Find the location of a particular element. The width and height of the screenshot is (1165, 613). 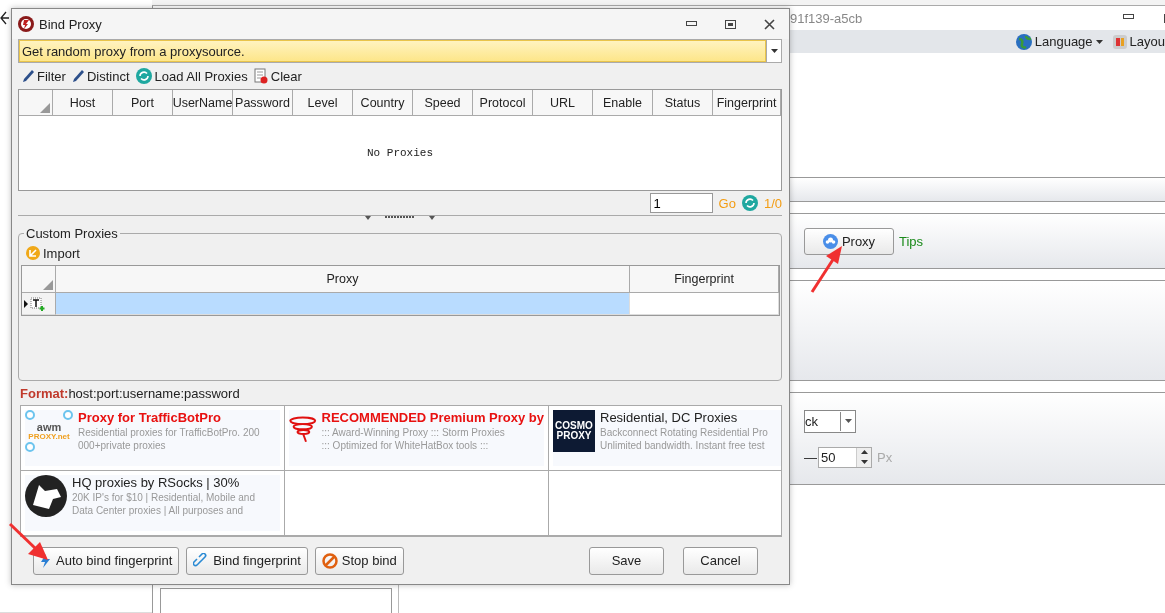

import-icon is located at coordinates (33, 253).